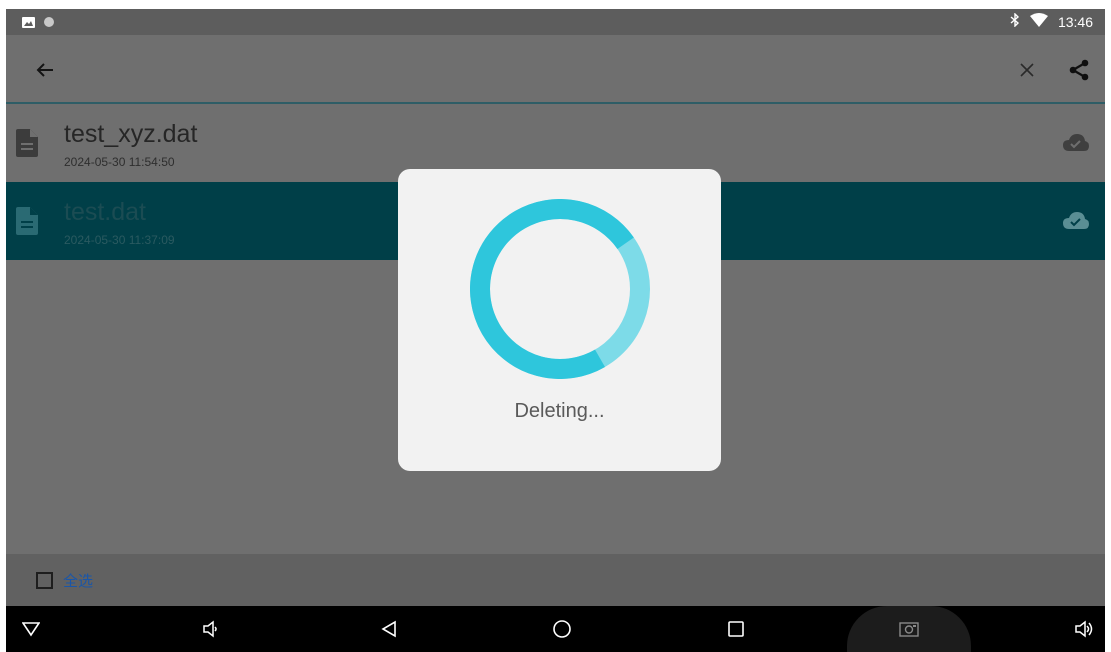 The width and height of the screenshot is (1111, 652). What do you see at coordinates (562, 629) in the screenshot?
I see `home-icon` at bounding box center [562, 629].